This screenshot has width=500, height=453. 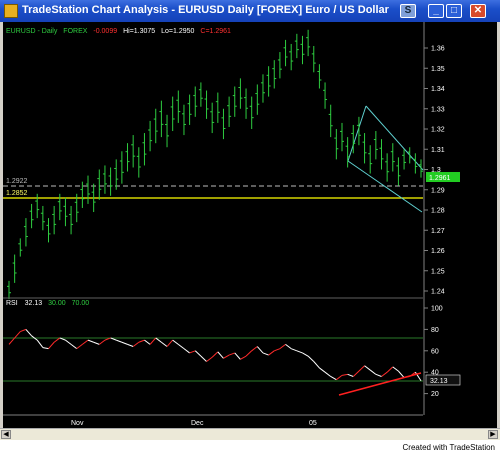 What do you see at coordinates (357, 133) in the screenshot?
I see `channel-left-line` at bounding box center [357, 133].